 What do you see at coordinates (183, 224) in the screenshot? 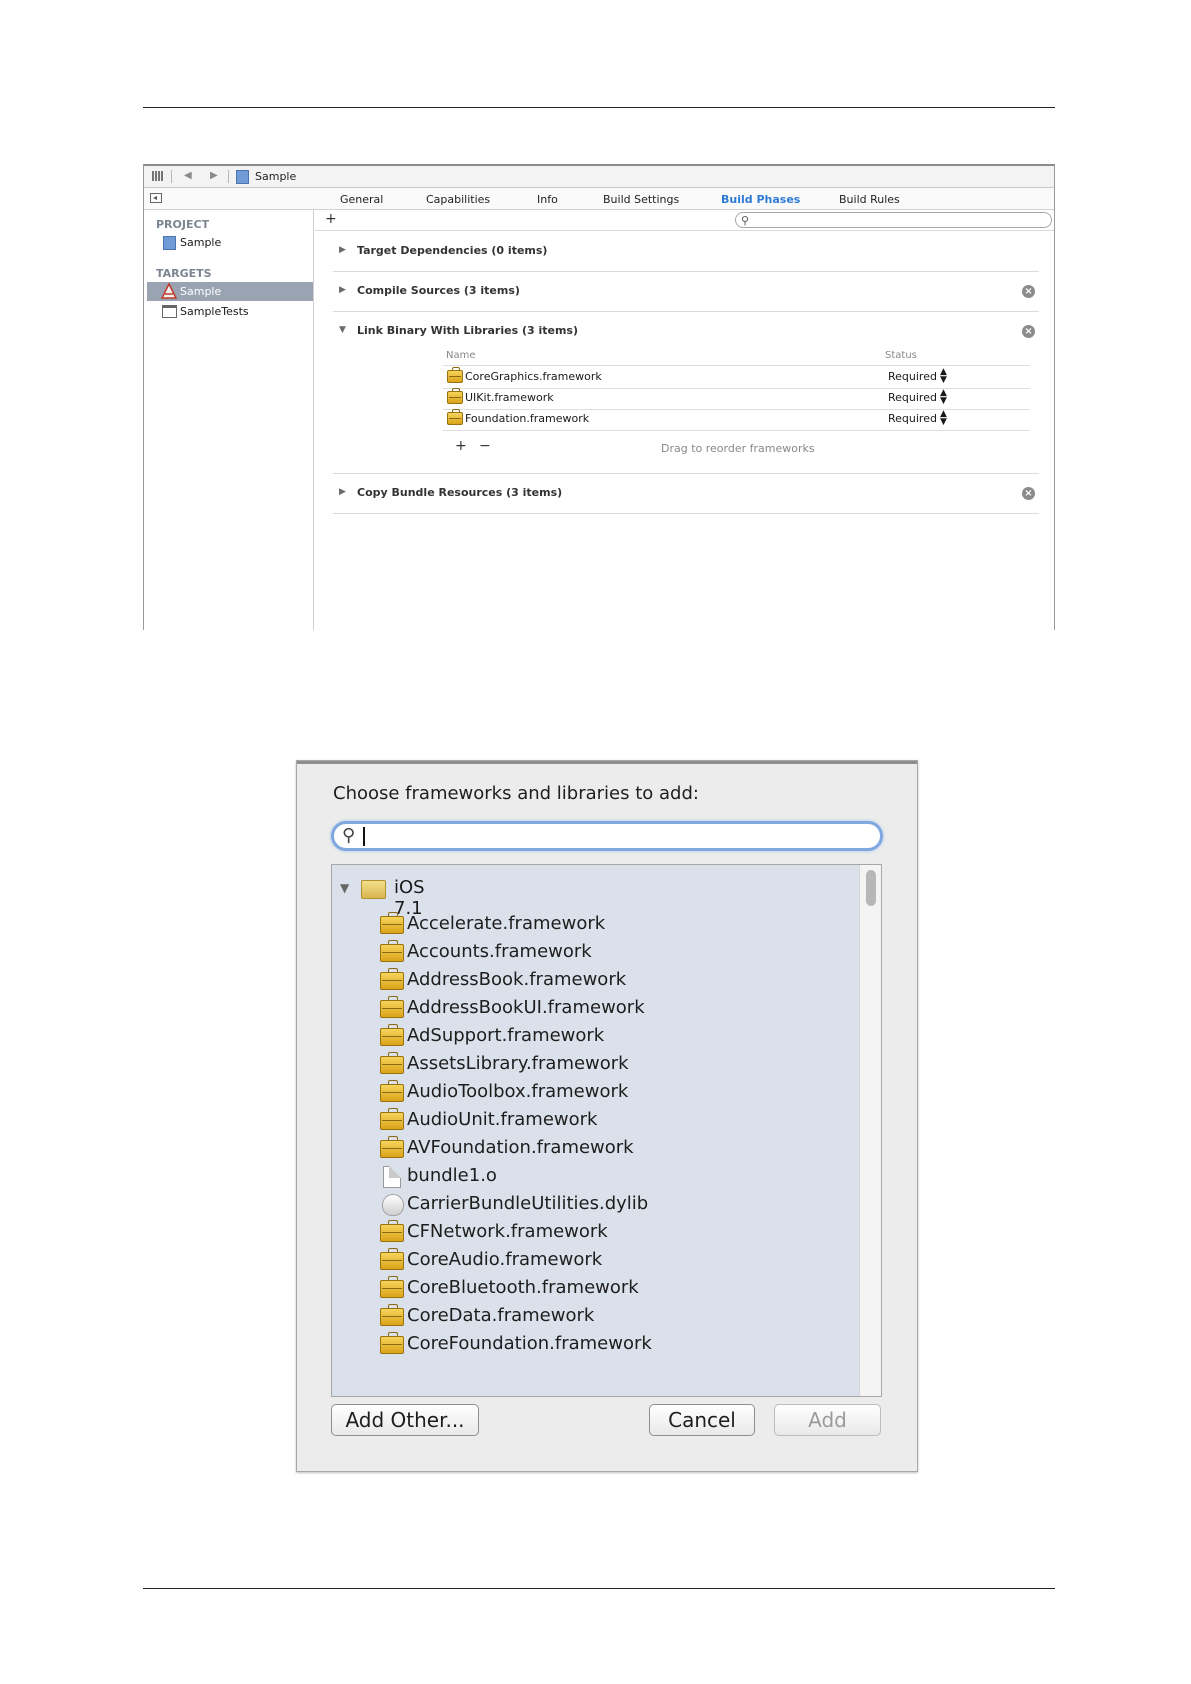
I see `project-header: PROJECT` at bounding box center [183, 224].